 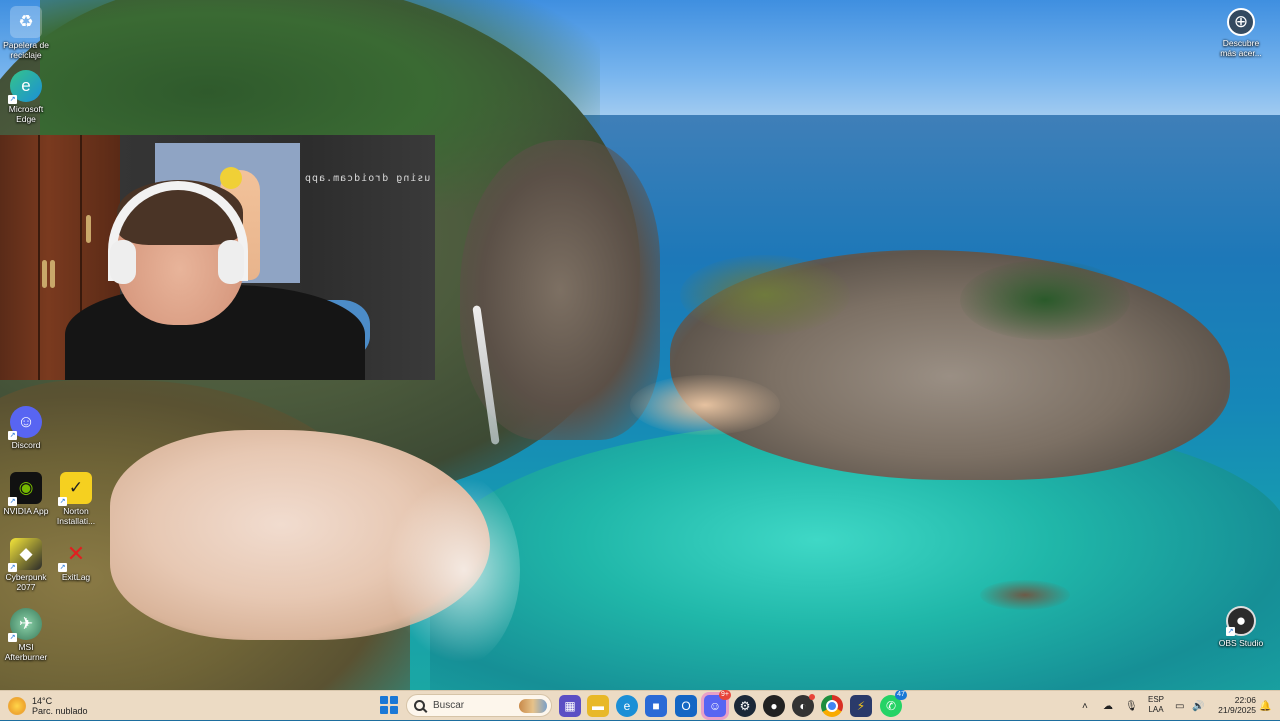 I want to click on notification-center-button: 🔔, so click(x=1265, y=706).